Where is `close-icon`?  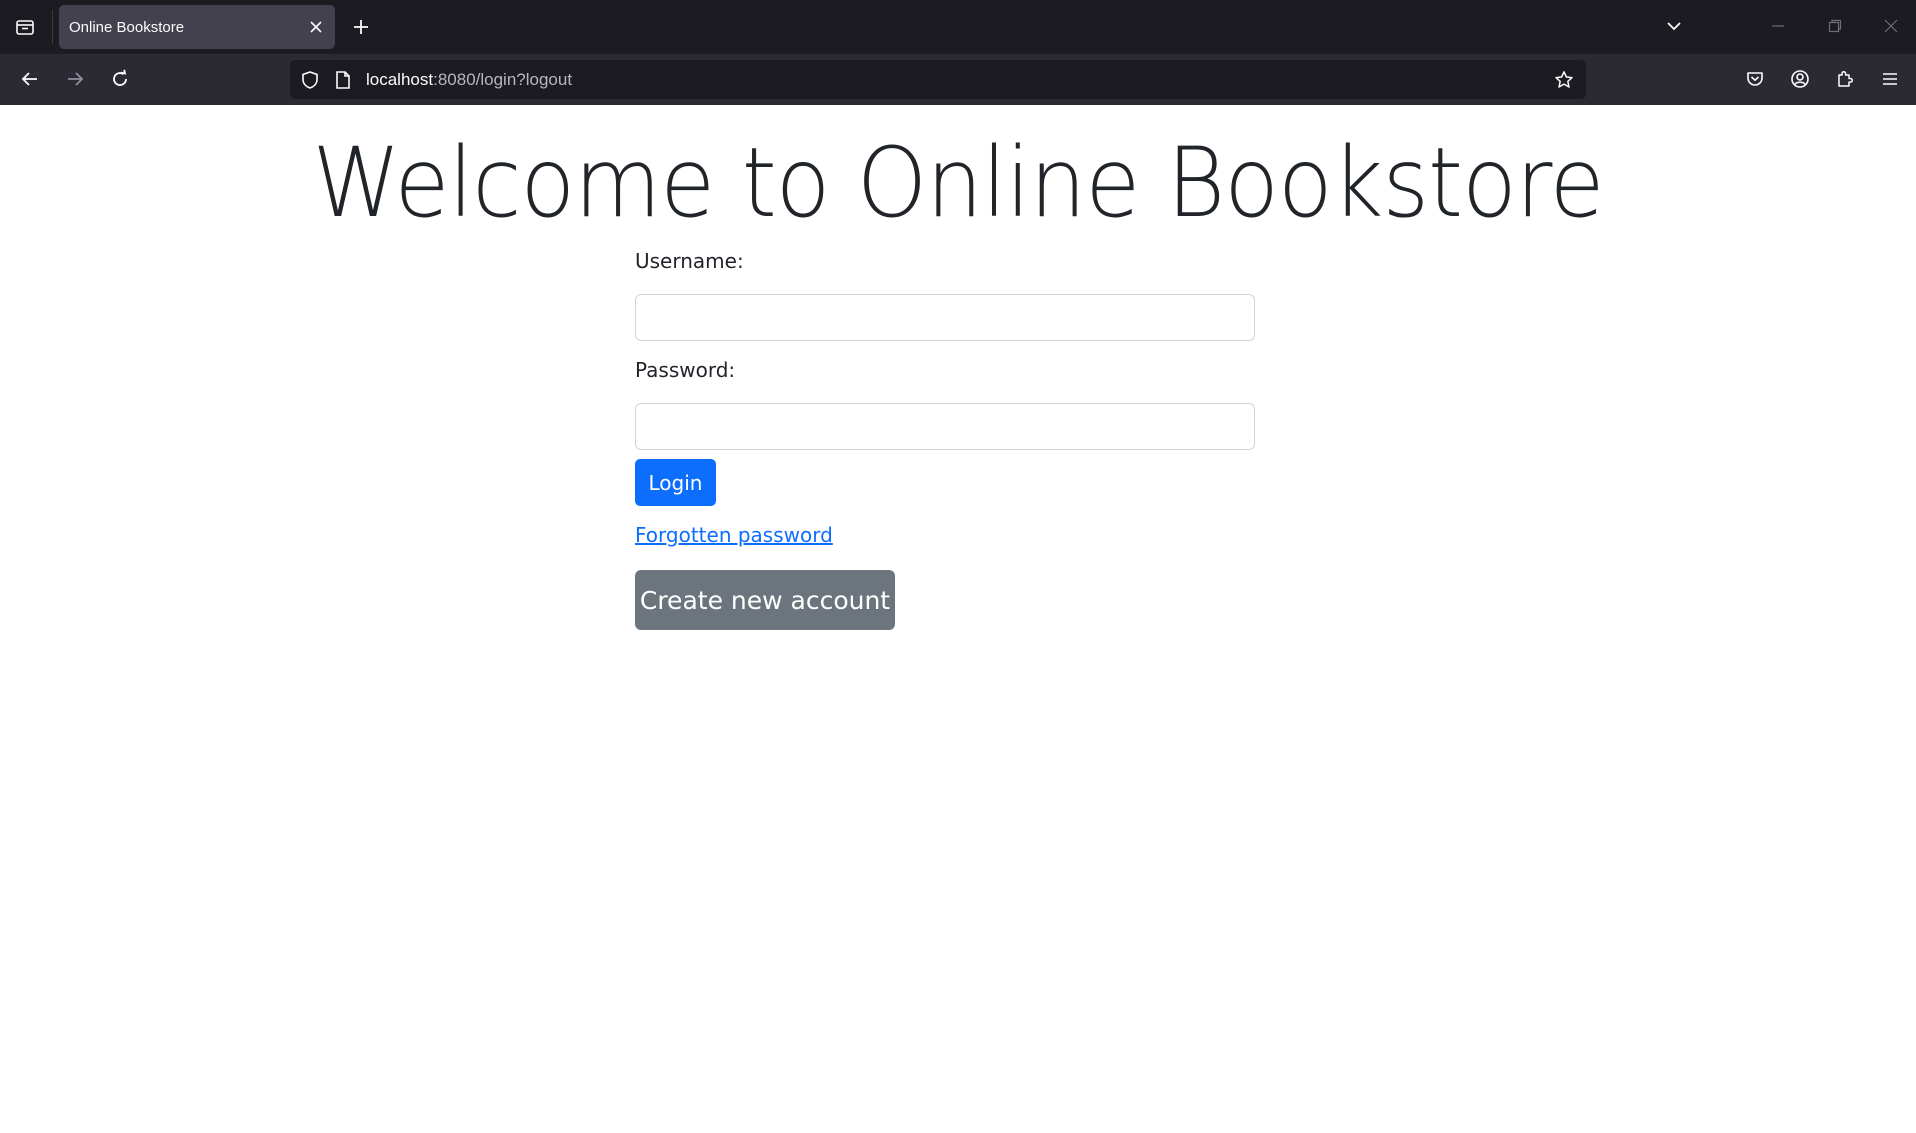
close-icon is located at coordinates (316, 27).